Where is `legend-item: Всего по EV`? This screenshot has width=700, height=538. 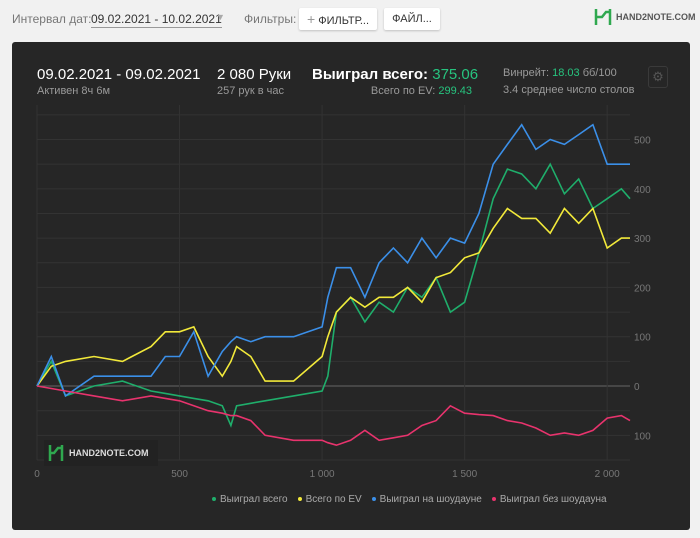 legend-item: Всего по EV is located at coordinates (329, 499).